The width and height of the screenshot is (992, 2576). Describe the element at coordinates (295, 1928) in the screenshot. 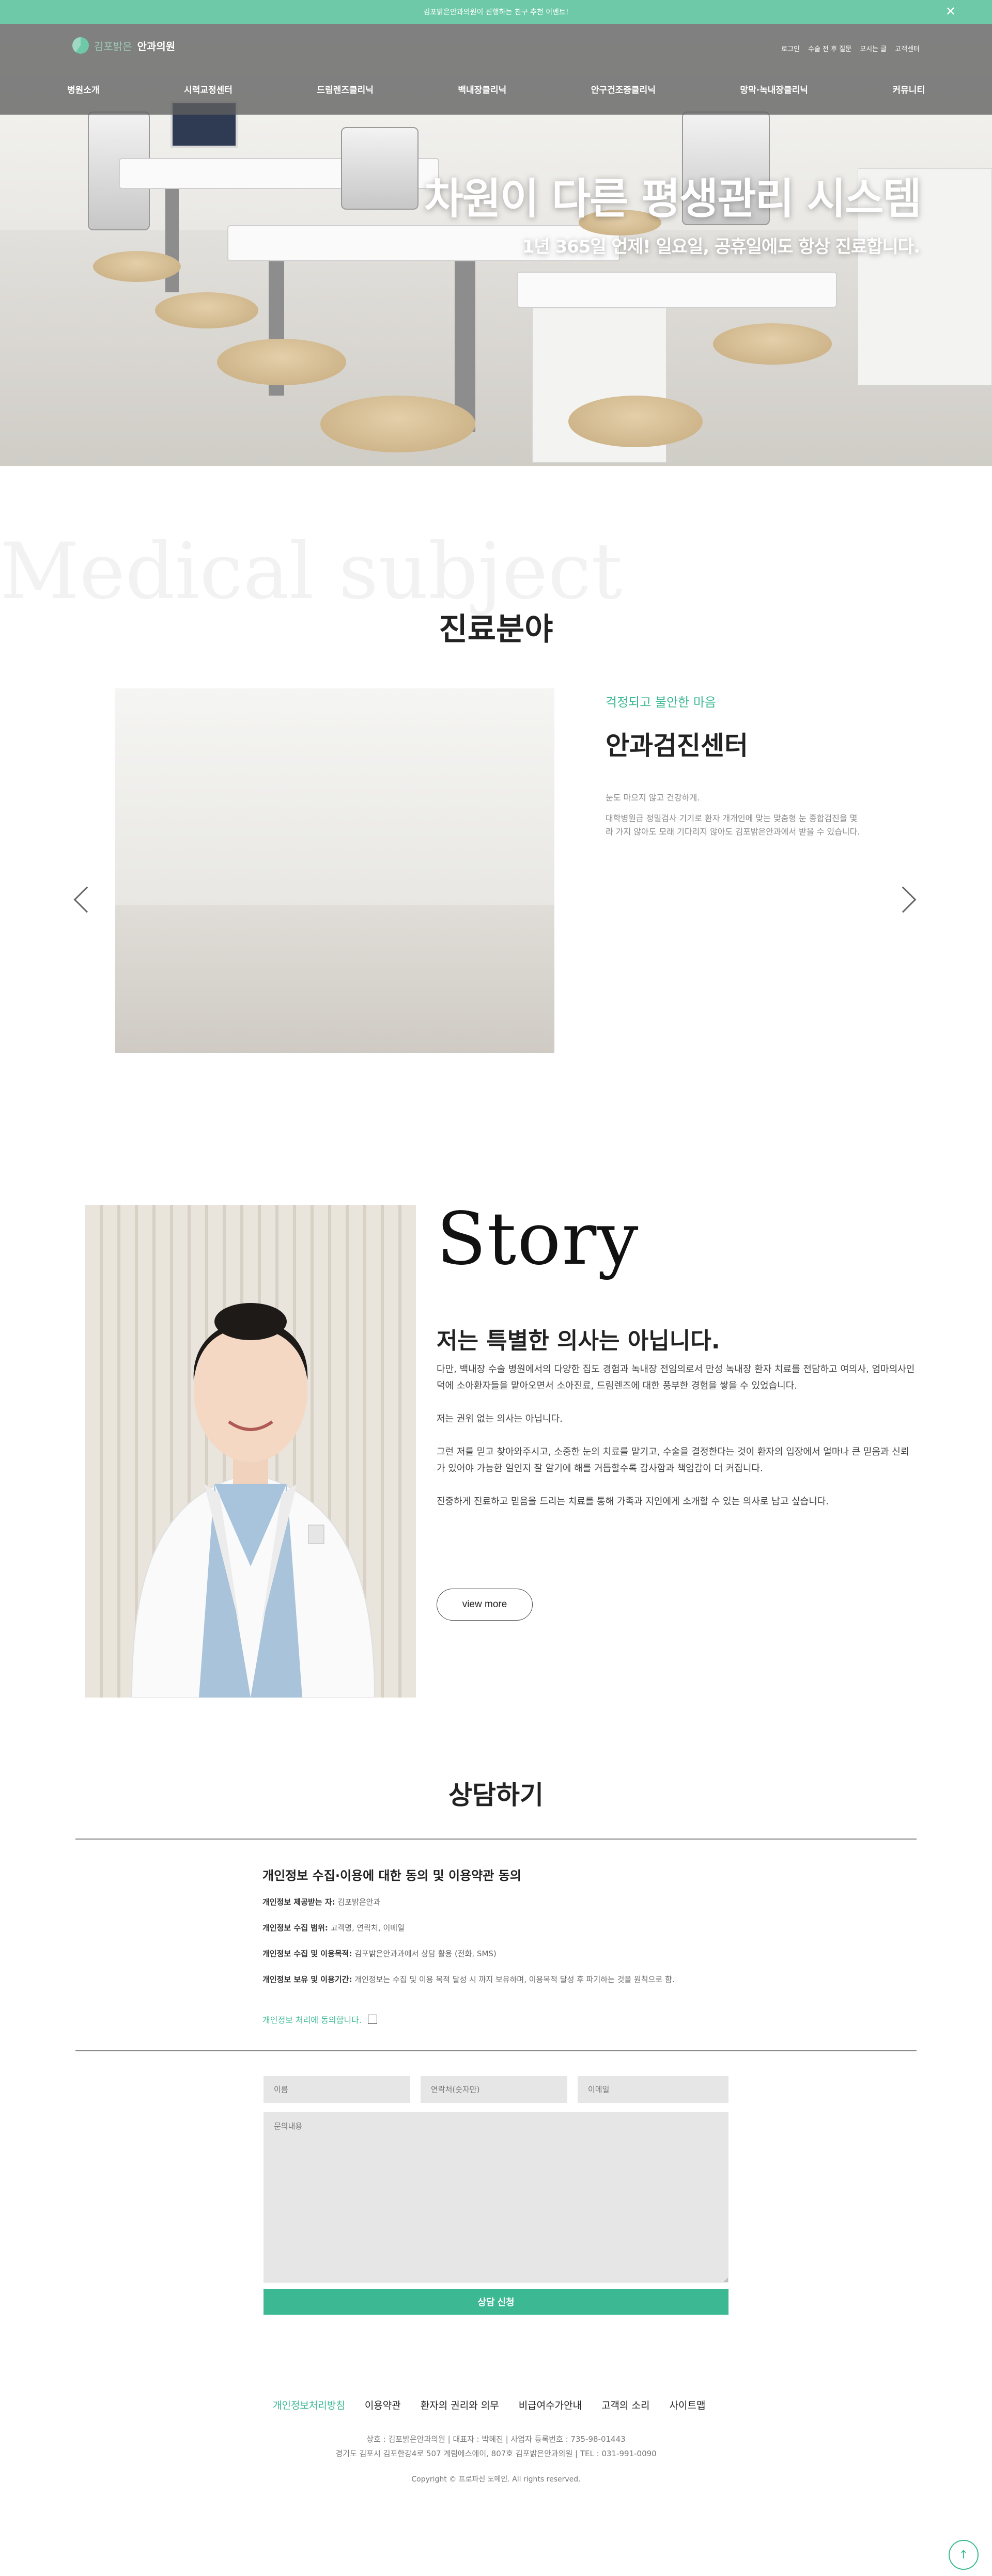

I see `privacy-item-label: 개인정보 수집 범위:` at that location.